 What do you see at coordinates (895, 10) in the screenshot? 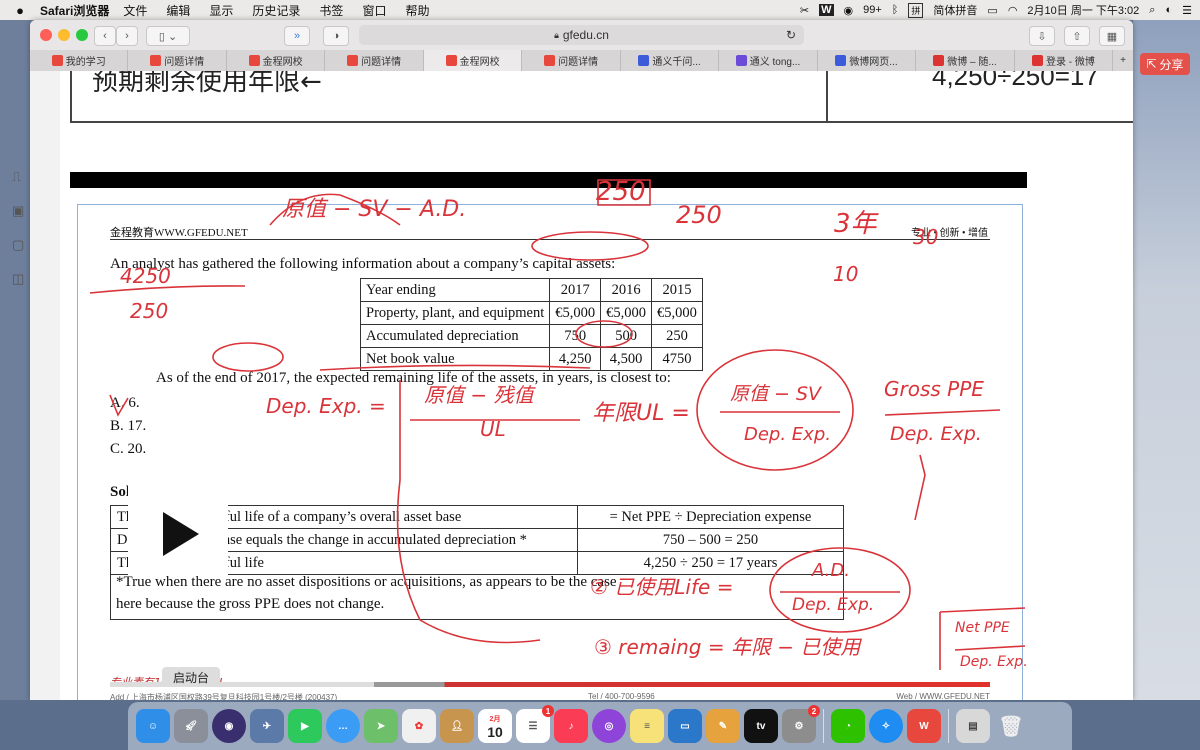
I see `bluetooth-icon: ᛒ` at bounding box center [895, 10].